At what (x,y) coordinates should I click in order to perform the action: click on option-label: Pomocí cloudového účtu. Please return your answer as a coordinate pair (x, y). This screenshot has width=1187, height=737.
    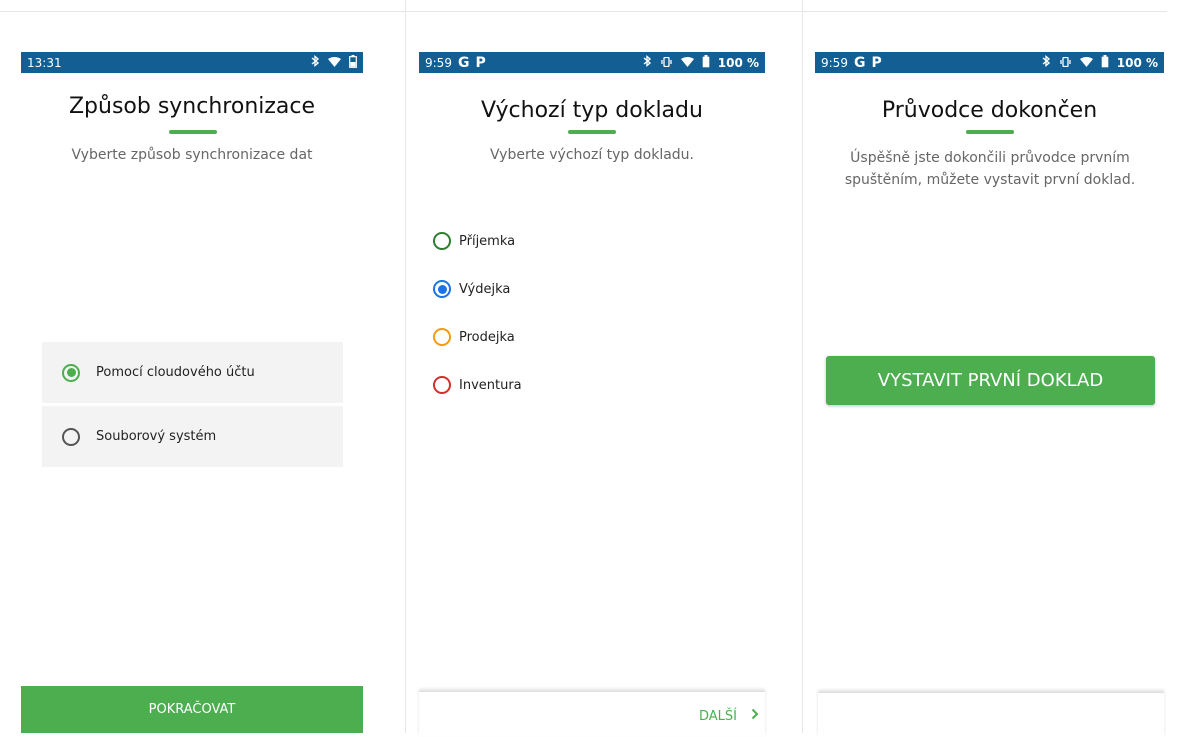
    Looking at the image, I should click on (175, 372).